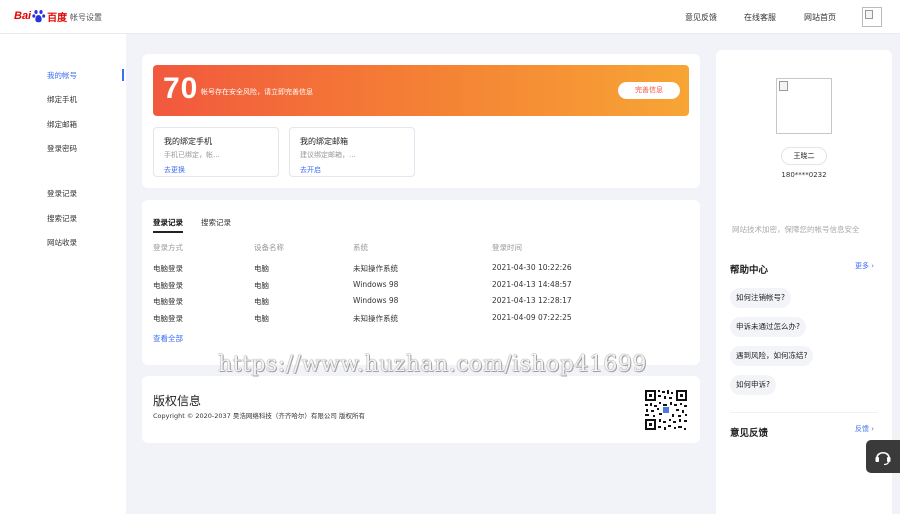 The width and height of the screenshot is (900, 514). Describe the element at coordinates (62, 124) in the screenshot. I see `sidebar-item-bind-email: 绑定邮箱` at that location.